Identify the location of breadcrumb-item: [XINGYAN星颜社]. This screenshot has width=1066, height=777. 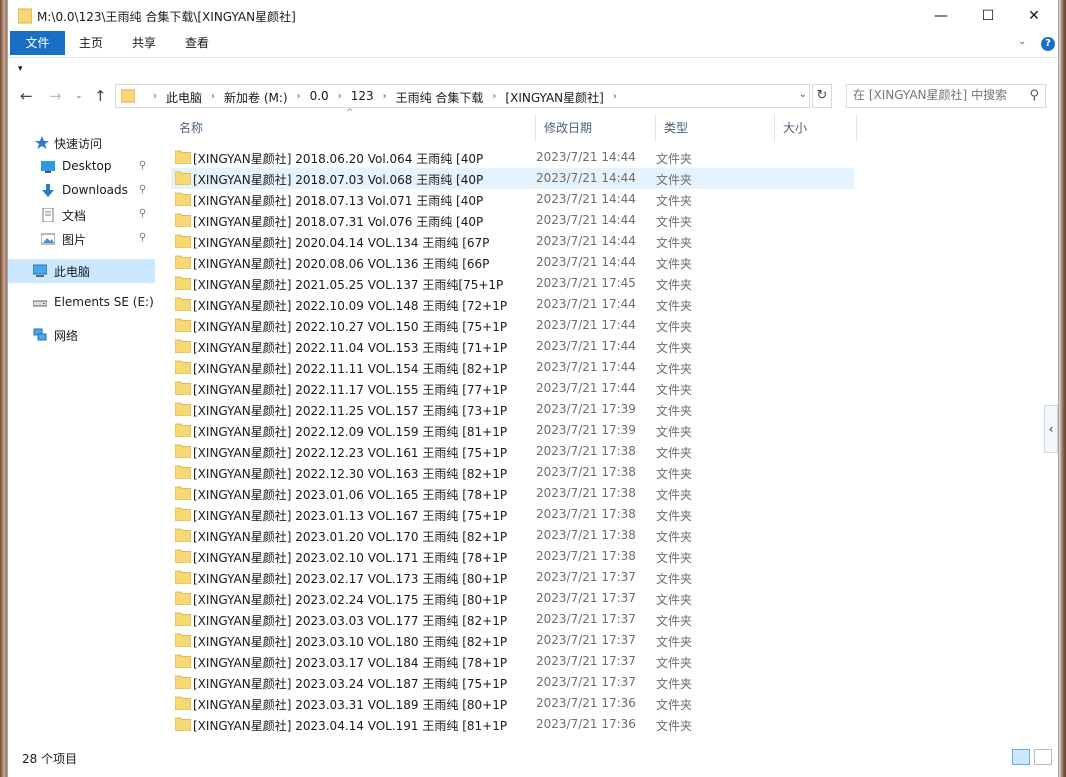
(554, 97).